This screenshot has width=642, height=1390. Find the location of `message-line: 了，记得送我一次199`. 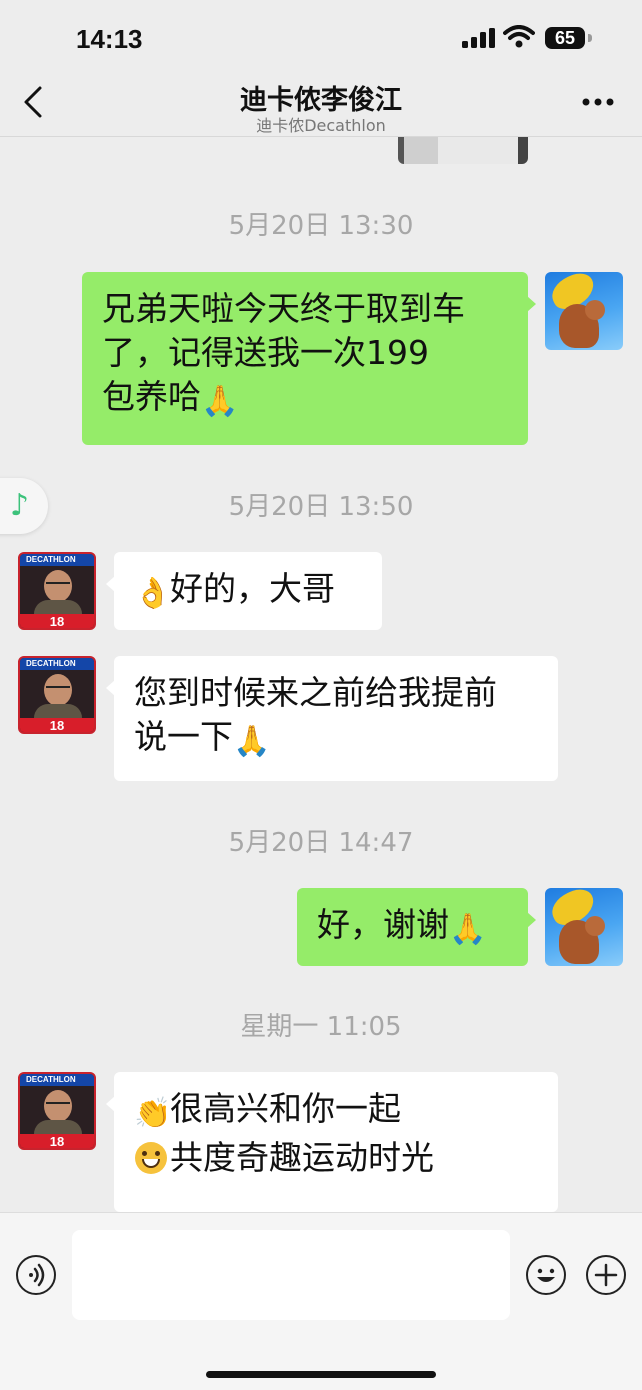

message-line: 了，记得送我一次199 is located at coordinates (265, 352).